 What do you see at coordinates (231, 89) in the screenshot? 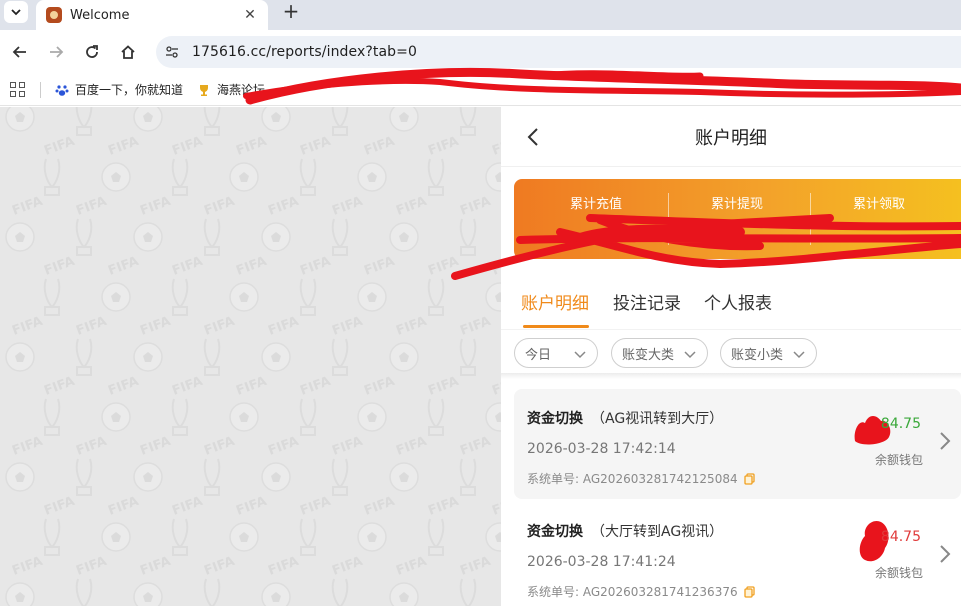
I see `bookmark-haiyan: 海燕论坛` at bounding box center [231, 89].